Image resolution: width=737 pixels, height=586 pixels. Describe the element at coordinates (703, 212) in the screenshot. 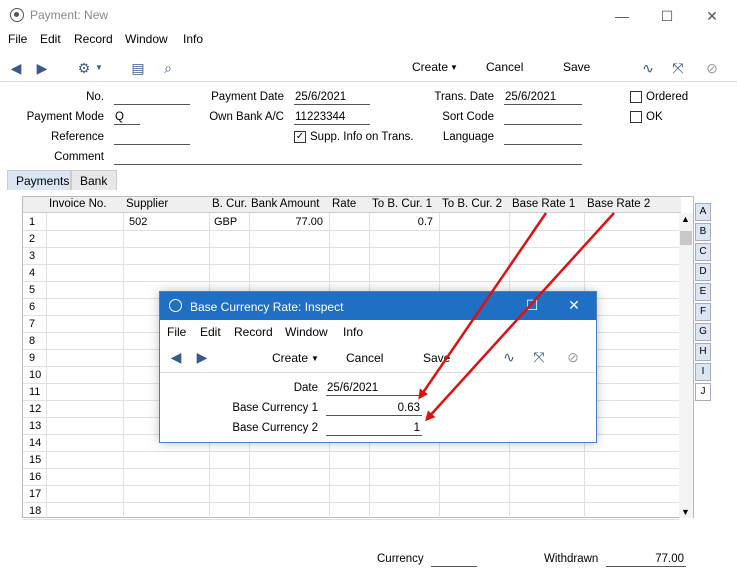

I see `side-tab-a: A` at that location.